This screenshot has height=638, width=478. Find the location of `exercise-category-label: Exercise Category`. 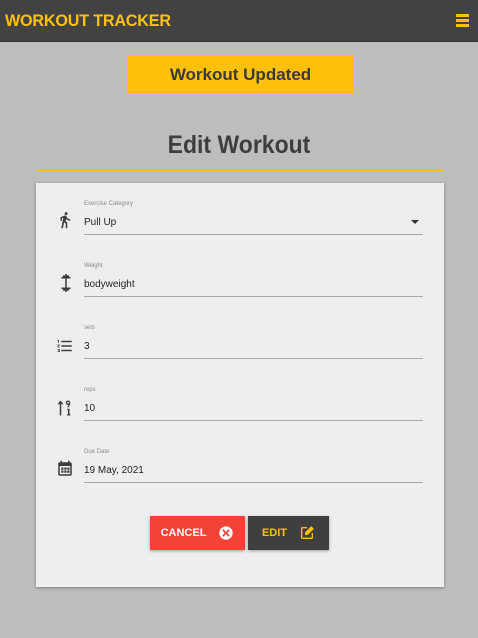

exercise-category-label: Exercise Category is located at coordinates (109, 204).